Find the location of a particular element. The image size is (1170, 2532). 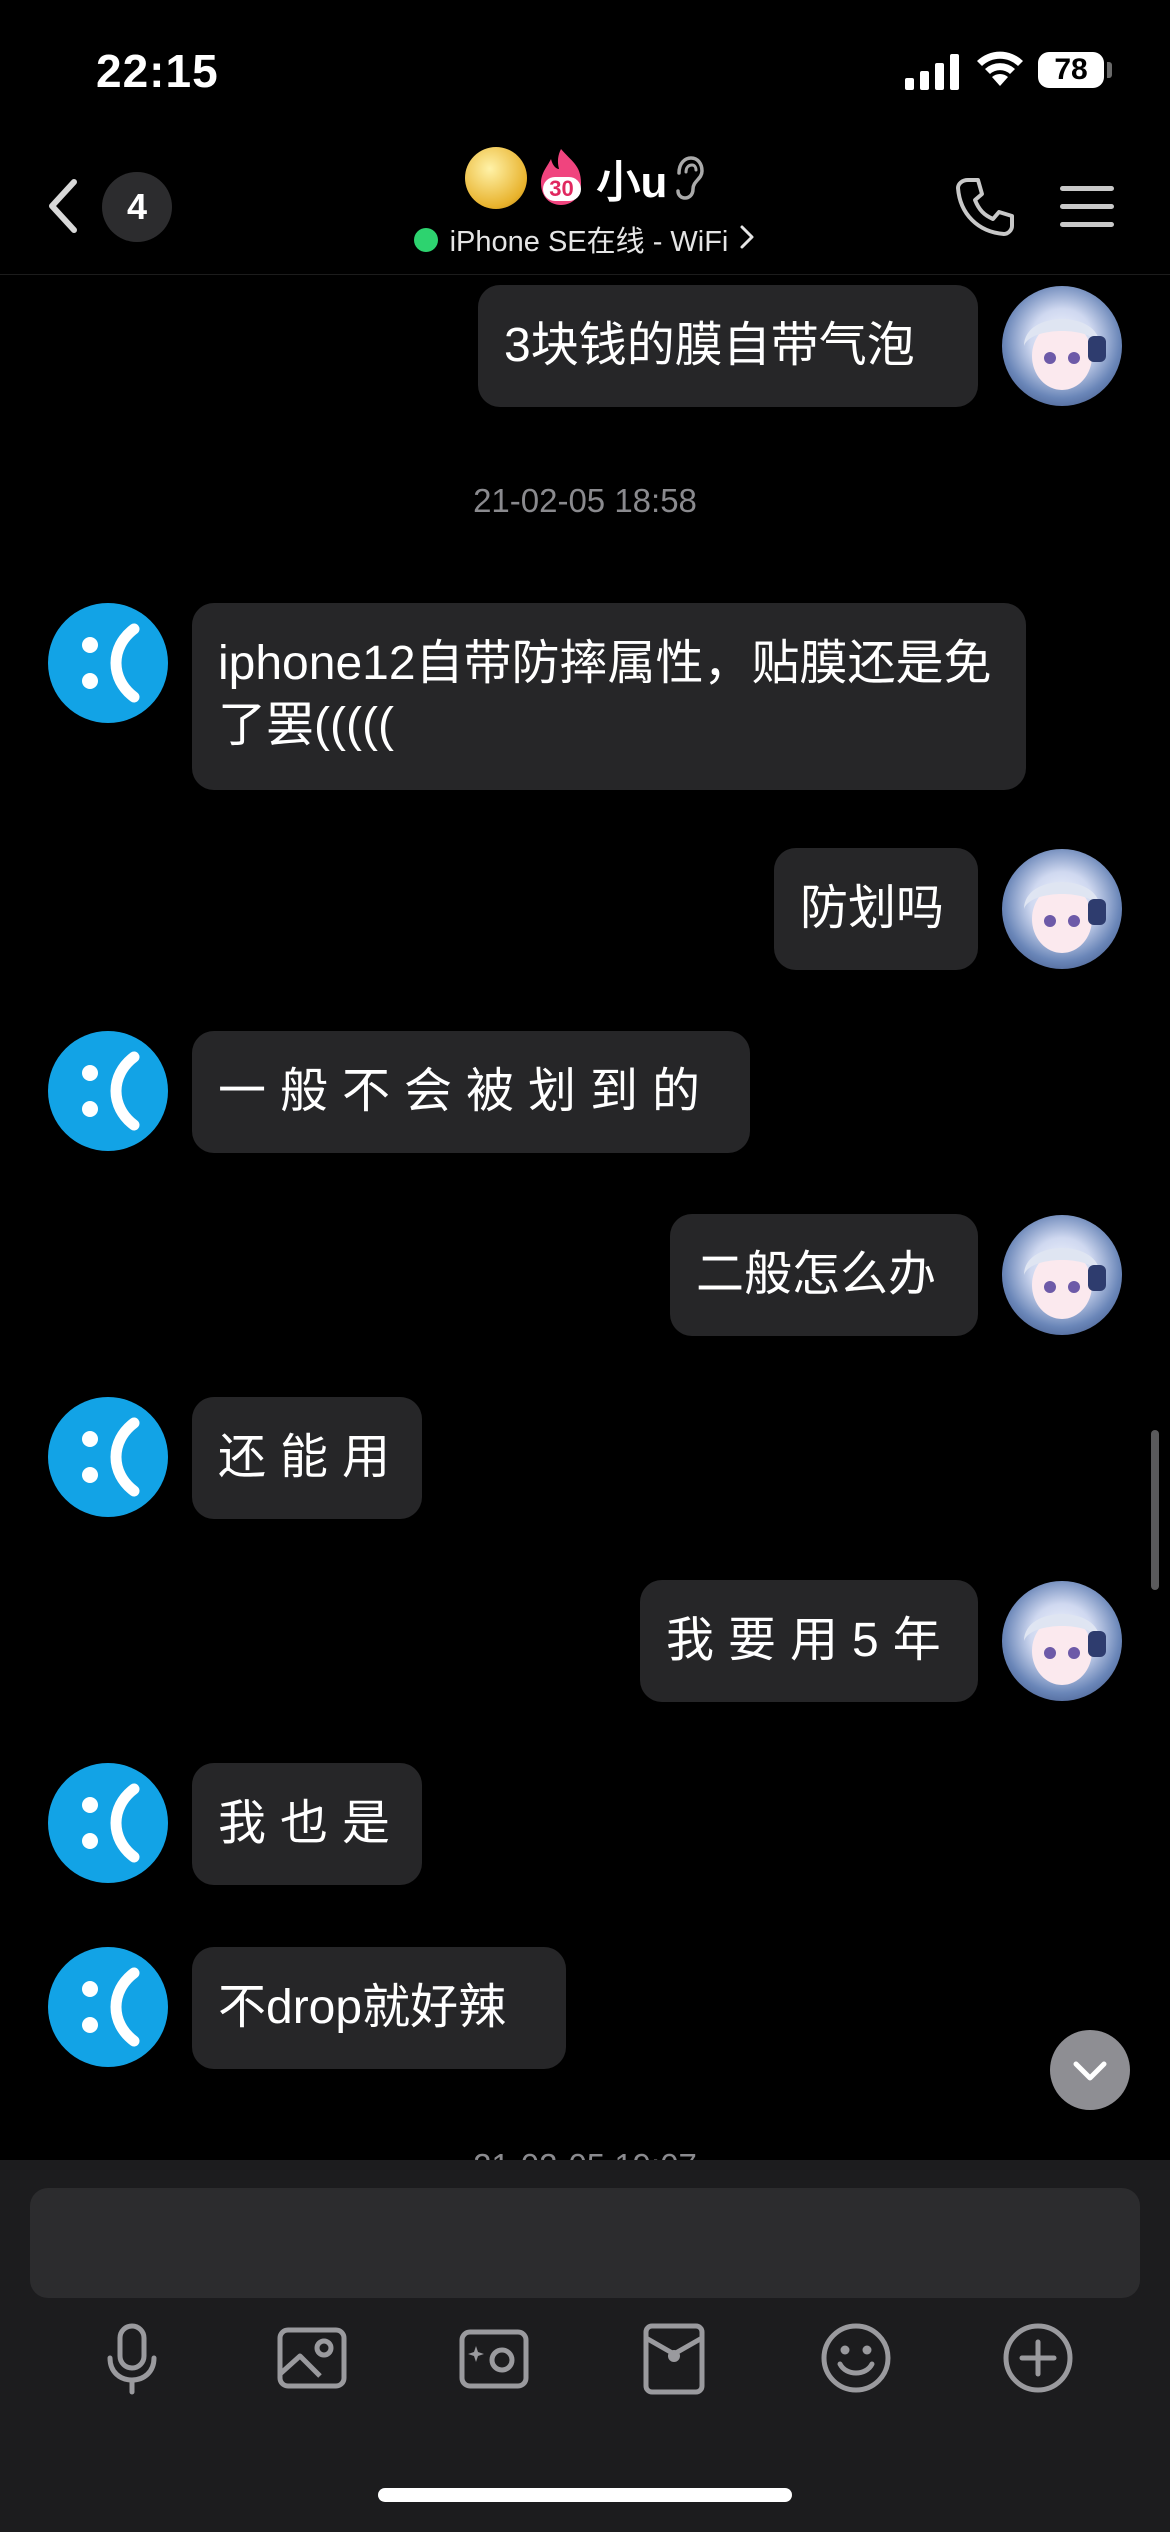

message-bubble-incoming: 一般不会被划到的 is located at coordinates (471, 1092).